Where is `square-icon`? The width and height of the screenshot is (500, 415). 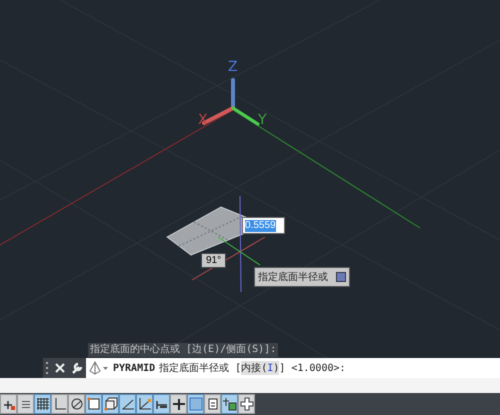
square-icon is located at coordinates (93, 404).